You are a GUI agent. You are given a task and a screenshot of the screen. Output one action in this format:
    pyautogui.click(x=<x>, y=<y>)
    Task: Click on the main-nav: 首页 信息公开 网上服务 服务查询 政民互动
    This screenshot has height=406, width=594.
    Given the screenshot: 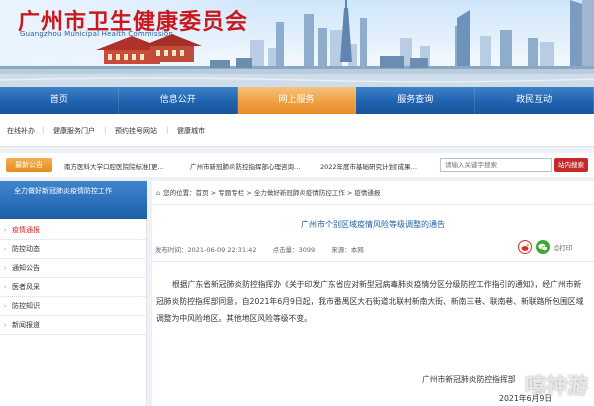 What is the action you would take?
    pyautogui.click(x=297, y=100)
    